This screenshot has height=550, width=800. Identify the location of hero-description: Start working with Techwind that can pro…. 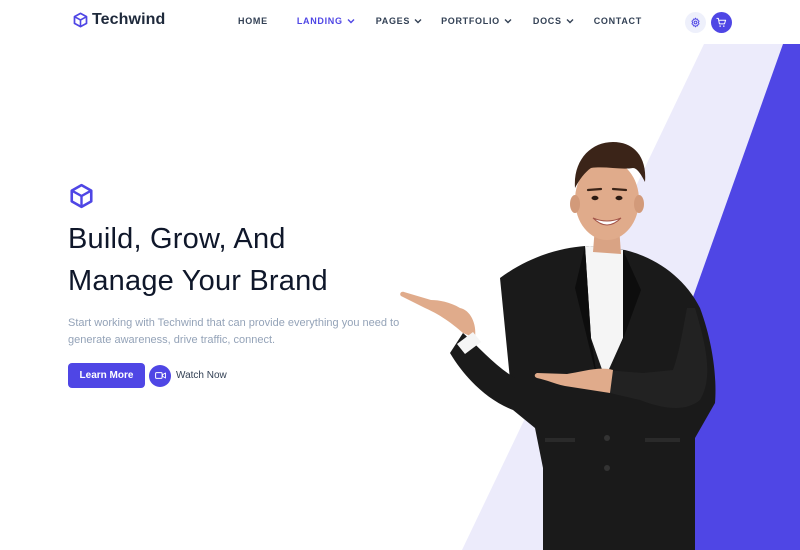
(234, 331).